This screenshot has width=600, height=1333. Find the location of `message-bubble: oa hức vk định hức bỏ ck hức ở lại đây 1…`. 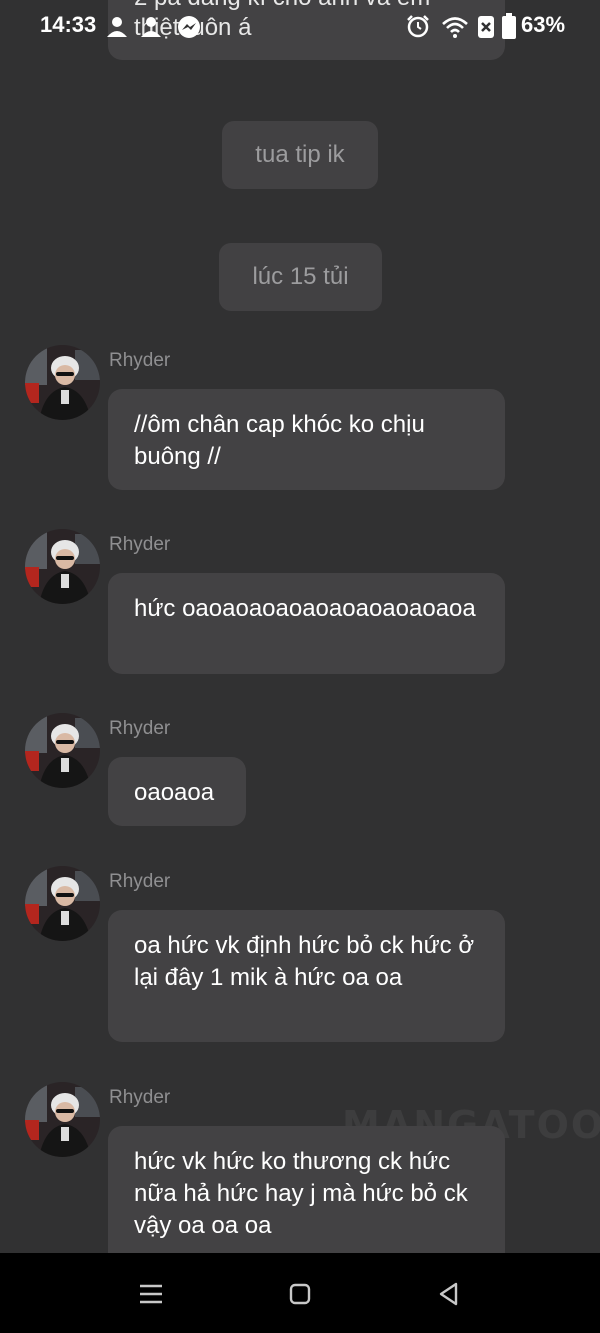

message-bubble: oa hức vk định hức bỏ ck hức ở lại đây 1… is located at coordinates (306, 976).